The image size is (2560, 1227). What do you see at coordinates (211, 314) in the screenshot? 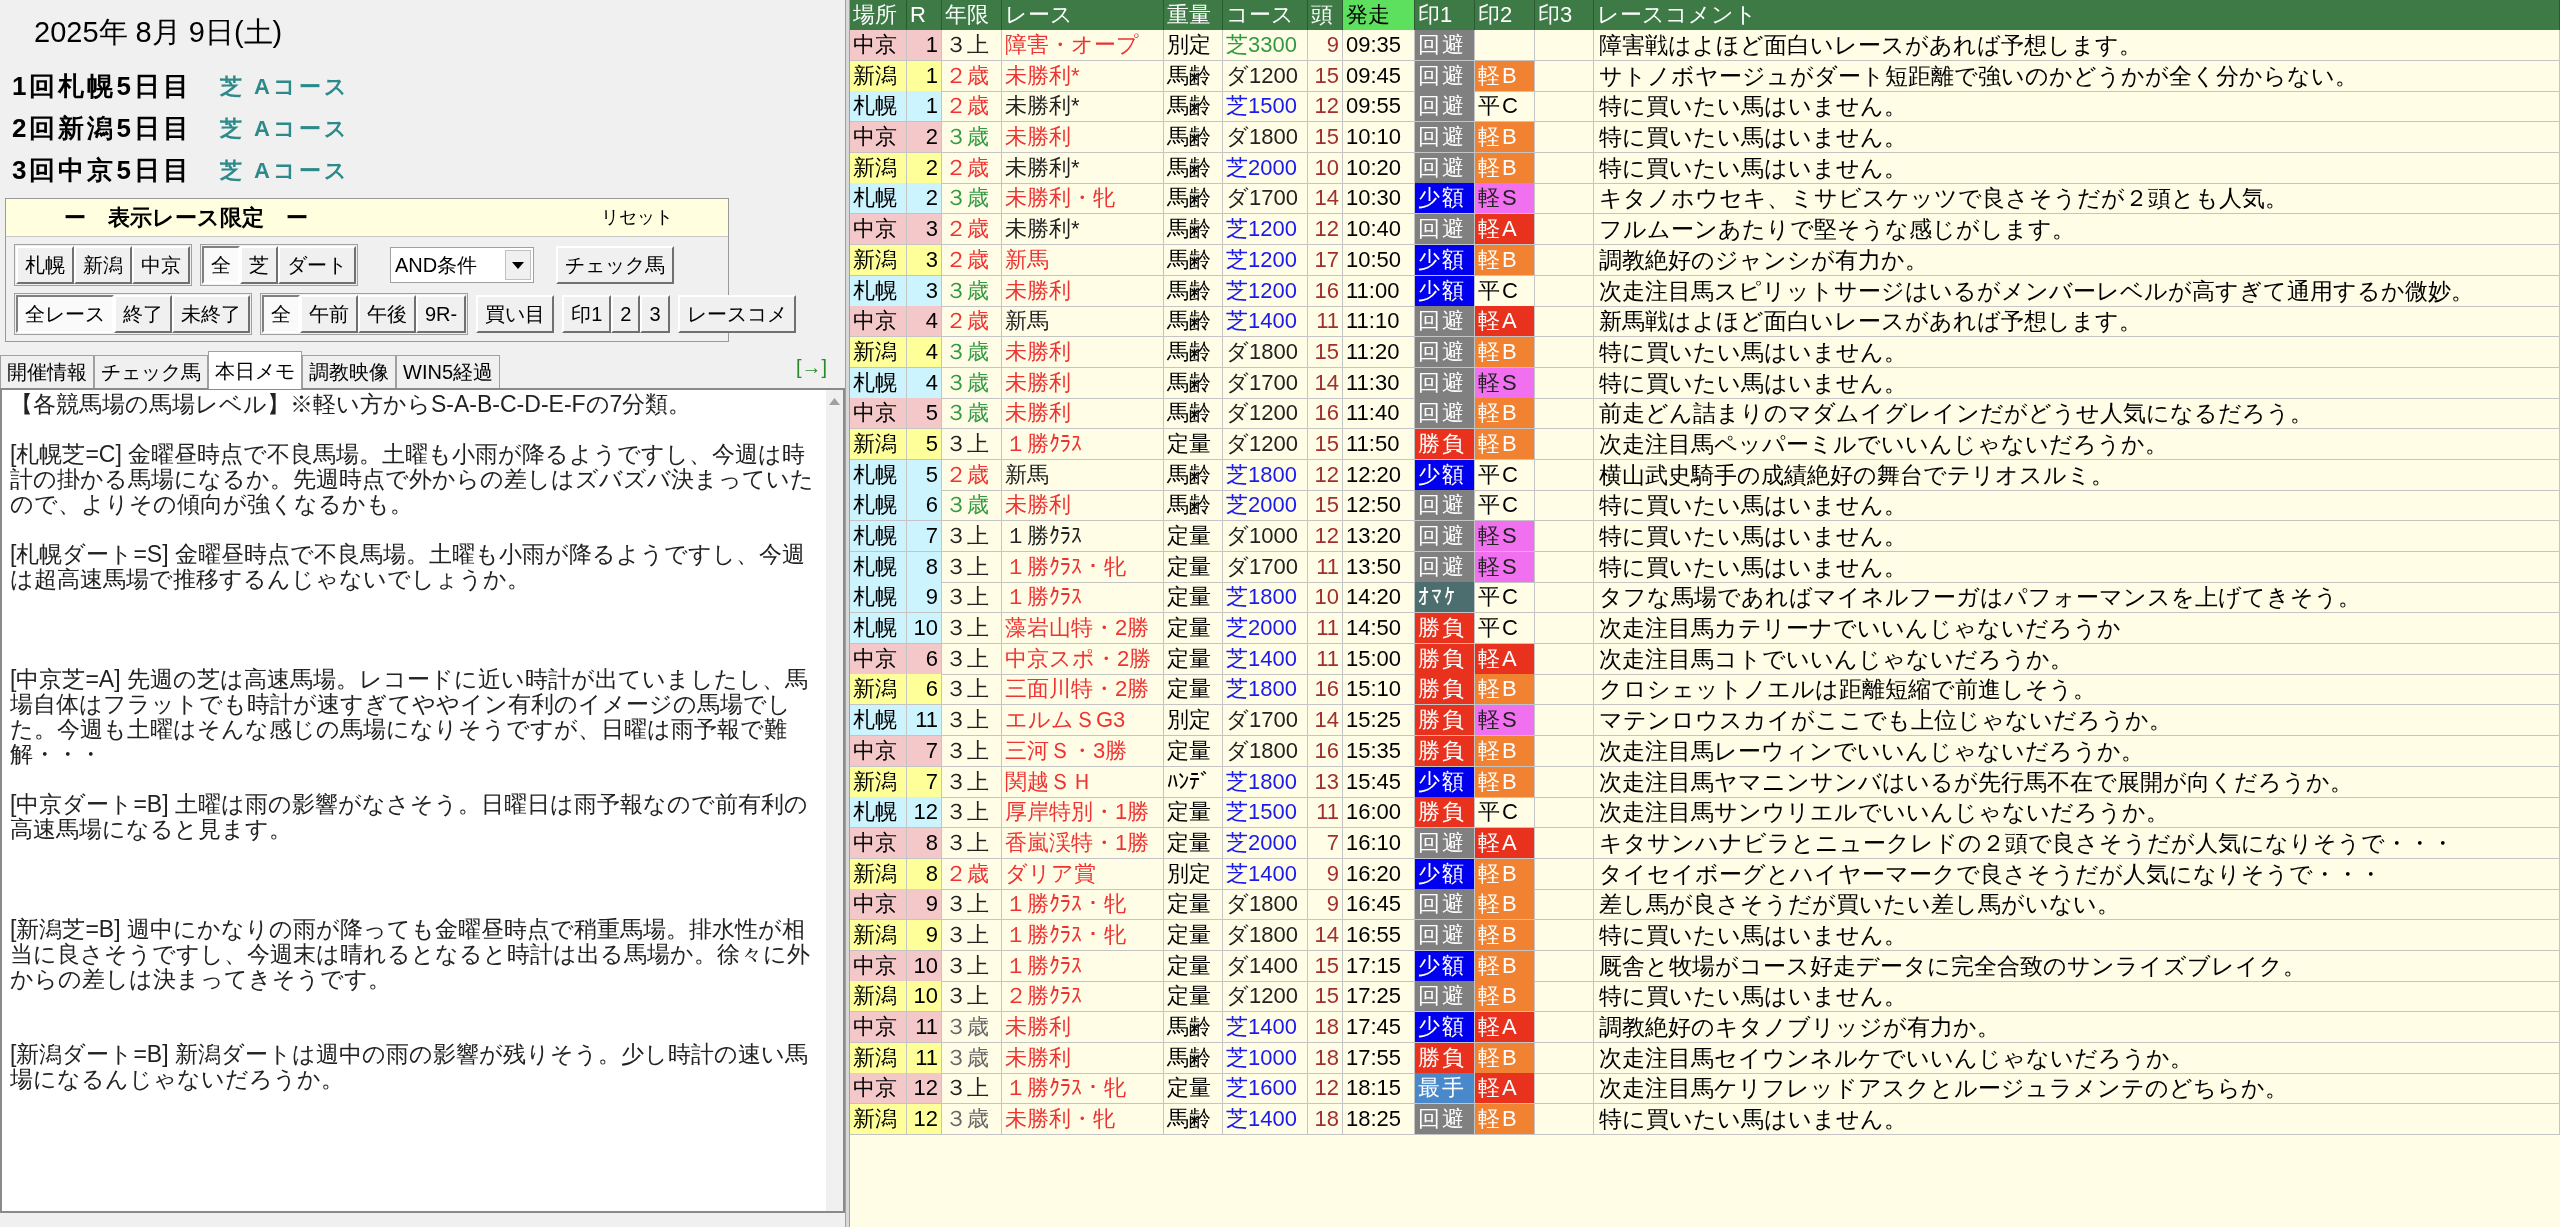
I see `filter-button: 未終了` at bounding box center [211, 314].